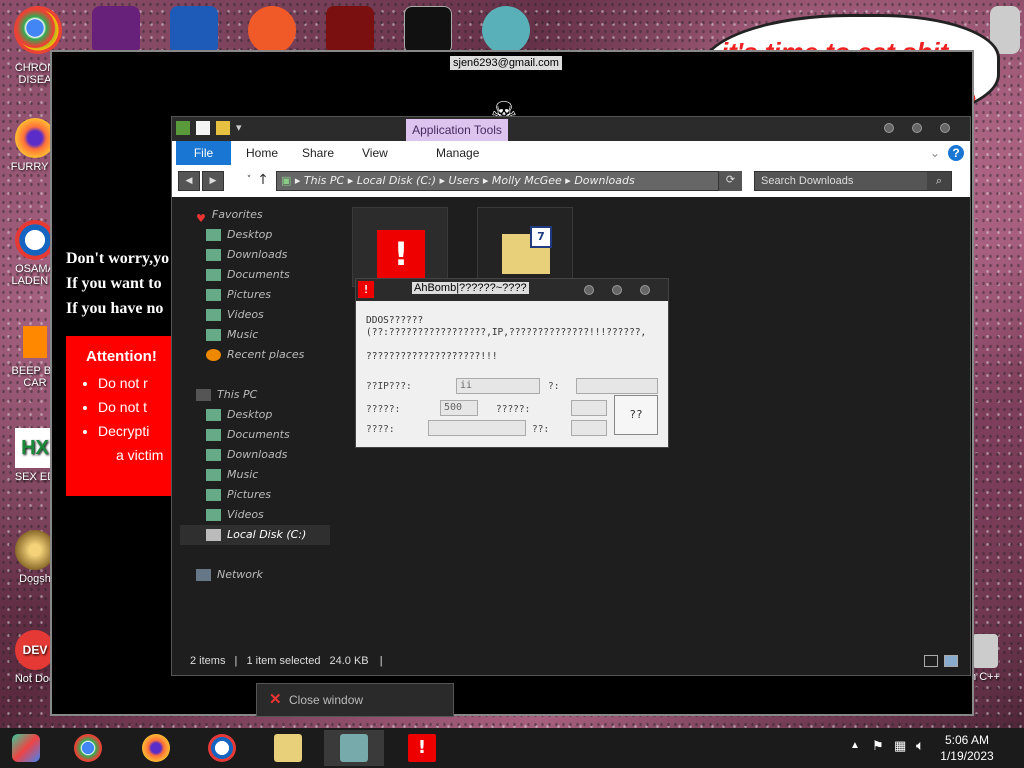 This screenshot has width=1024, height=768. Describe the element at coordinates (263, 395) in the screenshot. I see `nav-this-pc: This PC` at that location.